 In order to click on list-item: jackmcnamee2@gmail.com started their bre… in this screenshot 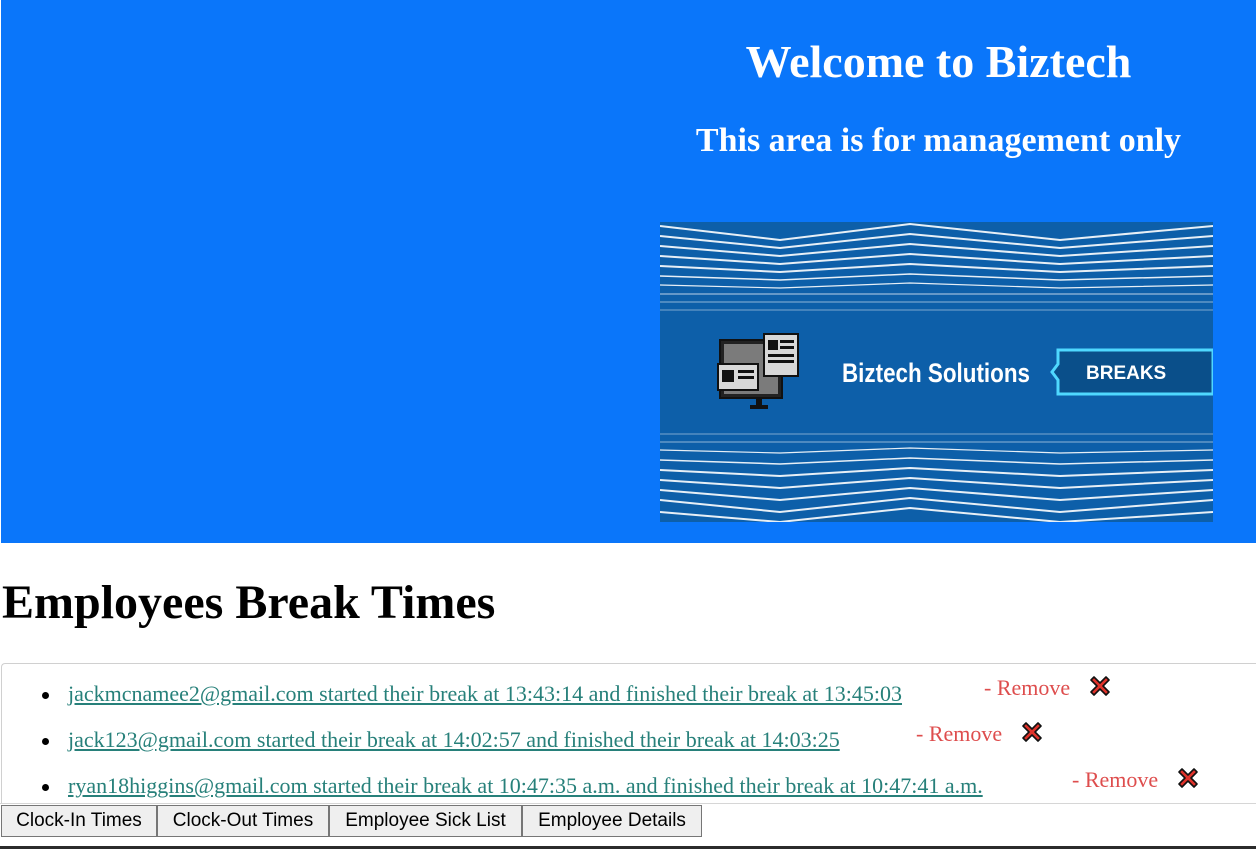, I will do `click(629, 693)`.